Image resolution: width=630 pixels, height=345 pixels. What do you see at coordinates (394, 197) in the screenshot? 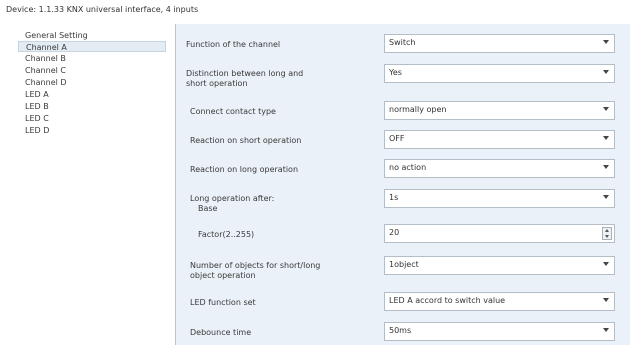
I see `long-after-select-value: 1s` at bounding box center [394, 197].